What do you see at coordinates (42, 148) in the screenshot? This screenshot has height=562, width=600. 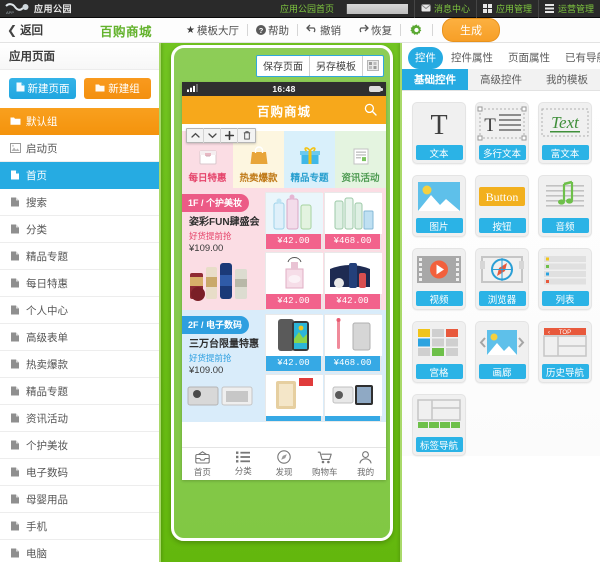 I see `sidebar-item-splash-label: 启动页` at bounding box center [42, 148].